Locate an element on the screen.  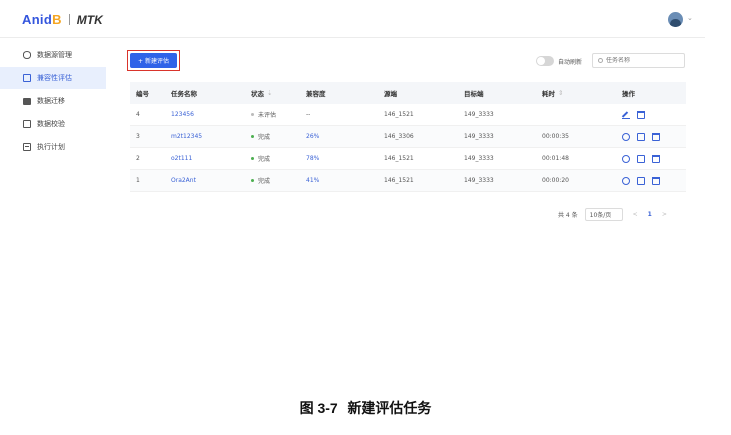
cell-id: 4 is located at coordinates (138, 114).